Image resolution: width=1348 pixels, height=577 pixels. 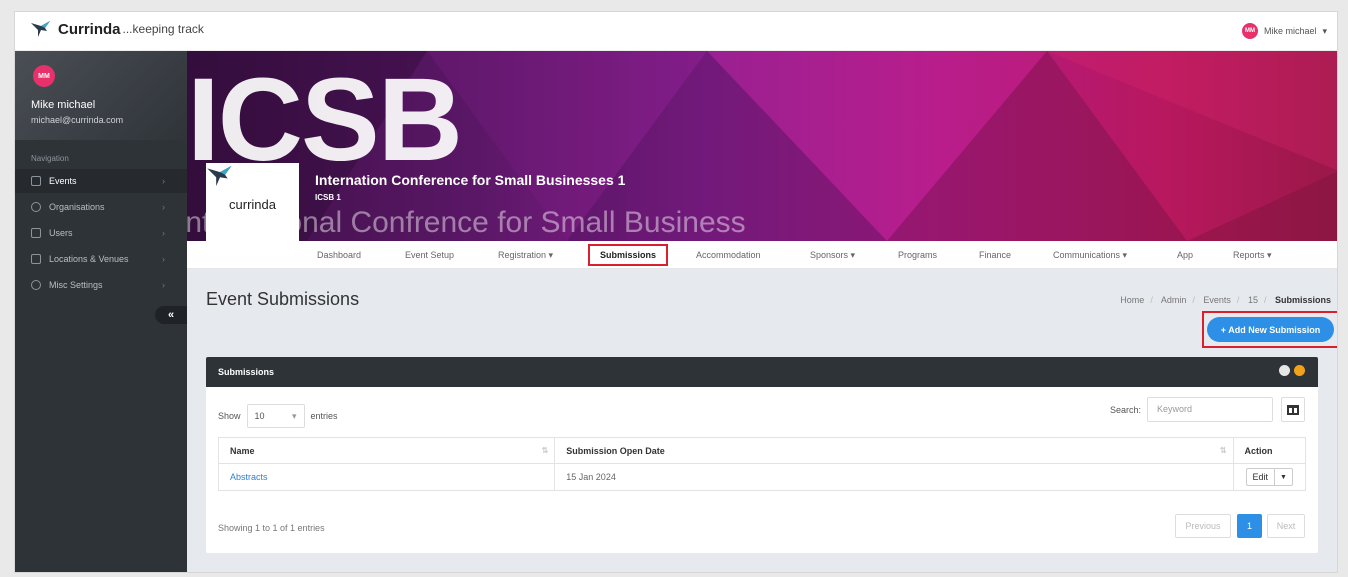 I want to click on sidebar-item-organisations: Organisations ›, so click(x=101, y=207).